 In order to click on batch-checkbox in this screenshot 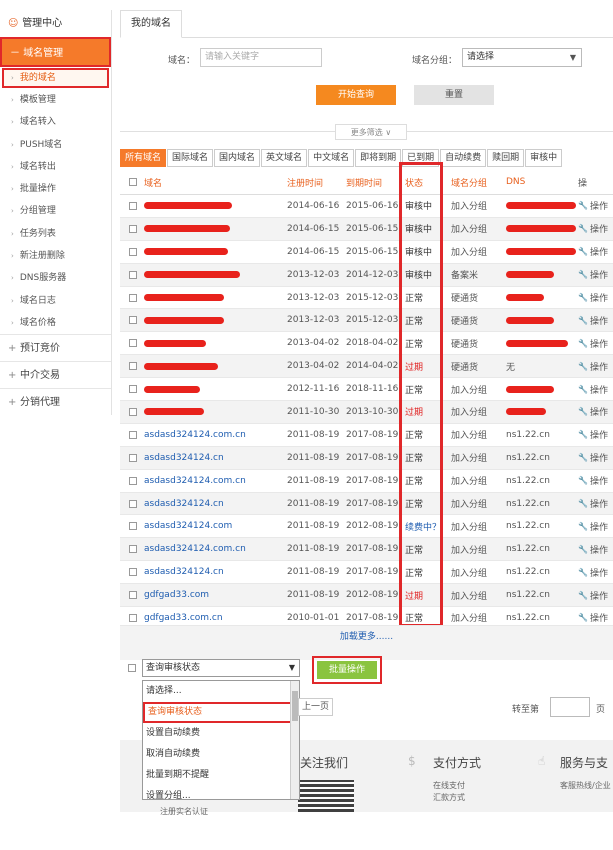, I will do `click(132, 668)`.